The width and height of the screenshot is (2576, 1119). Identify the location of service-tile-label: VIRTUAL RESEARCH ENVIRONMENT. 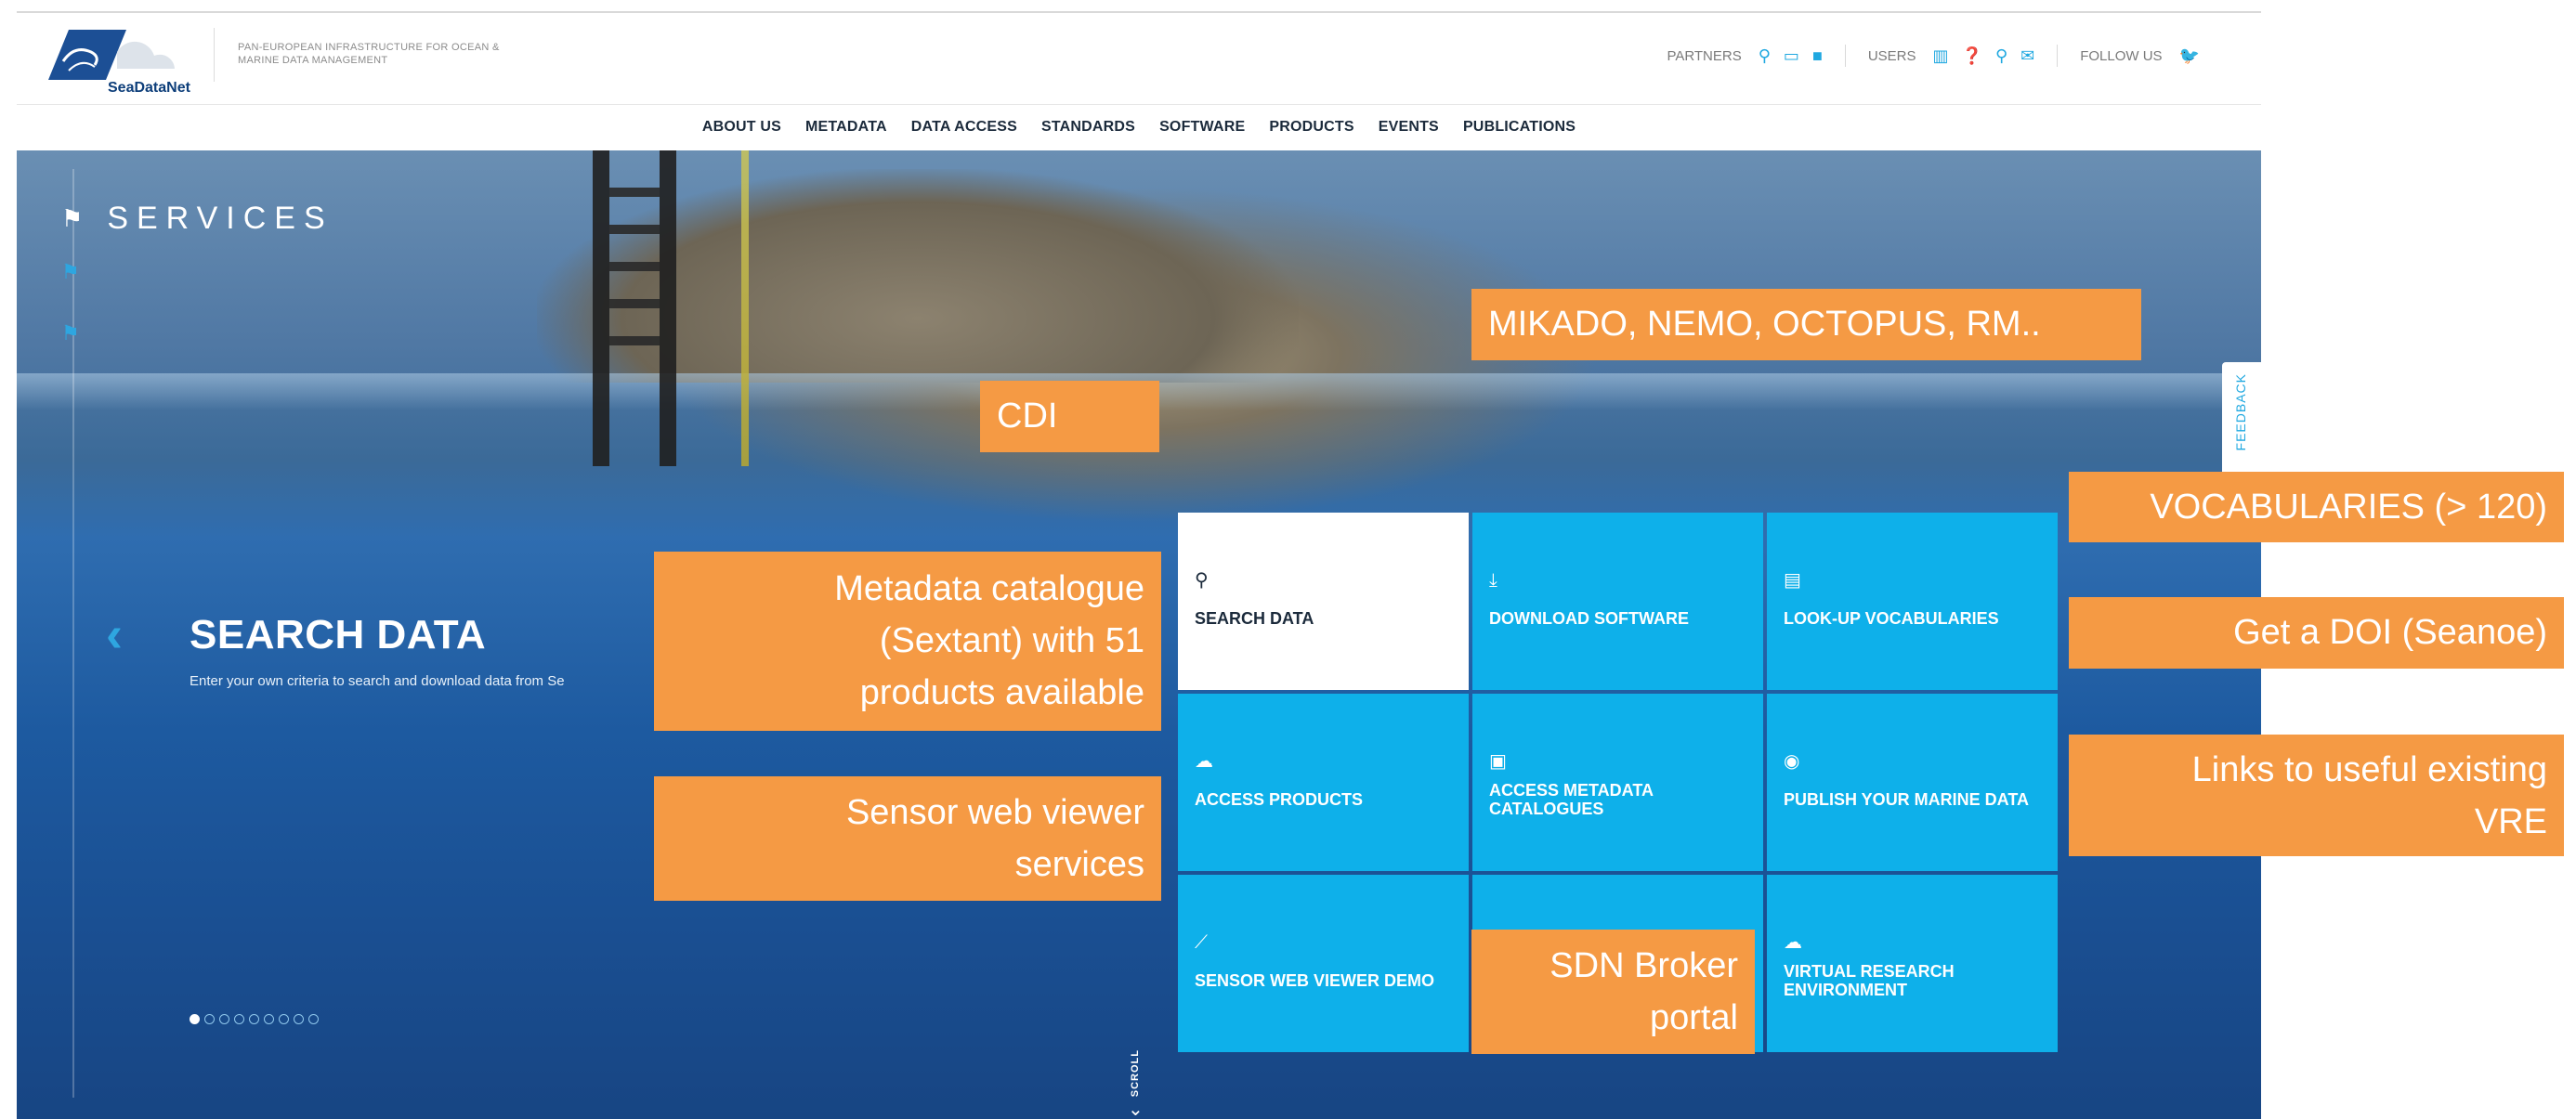
(1870, 980).